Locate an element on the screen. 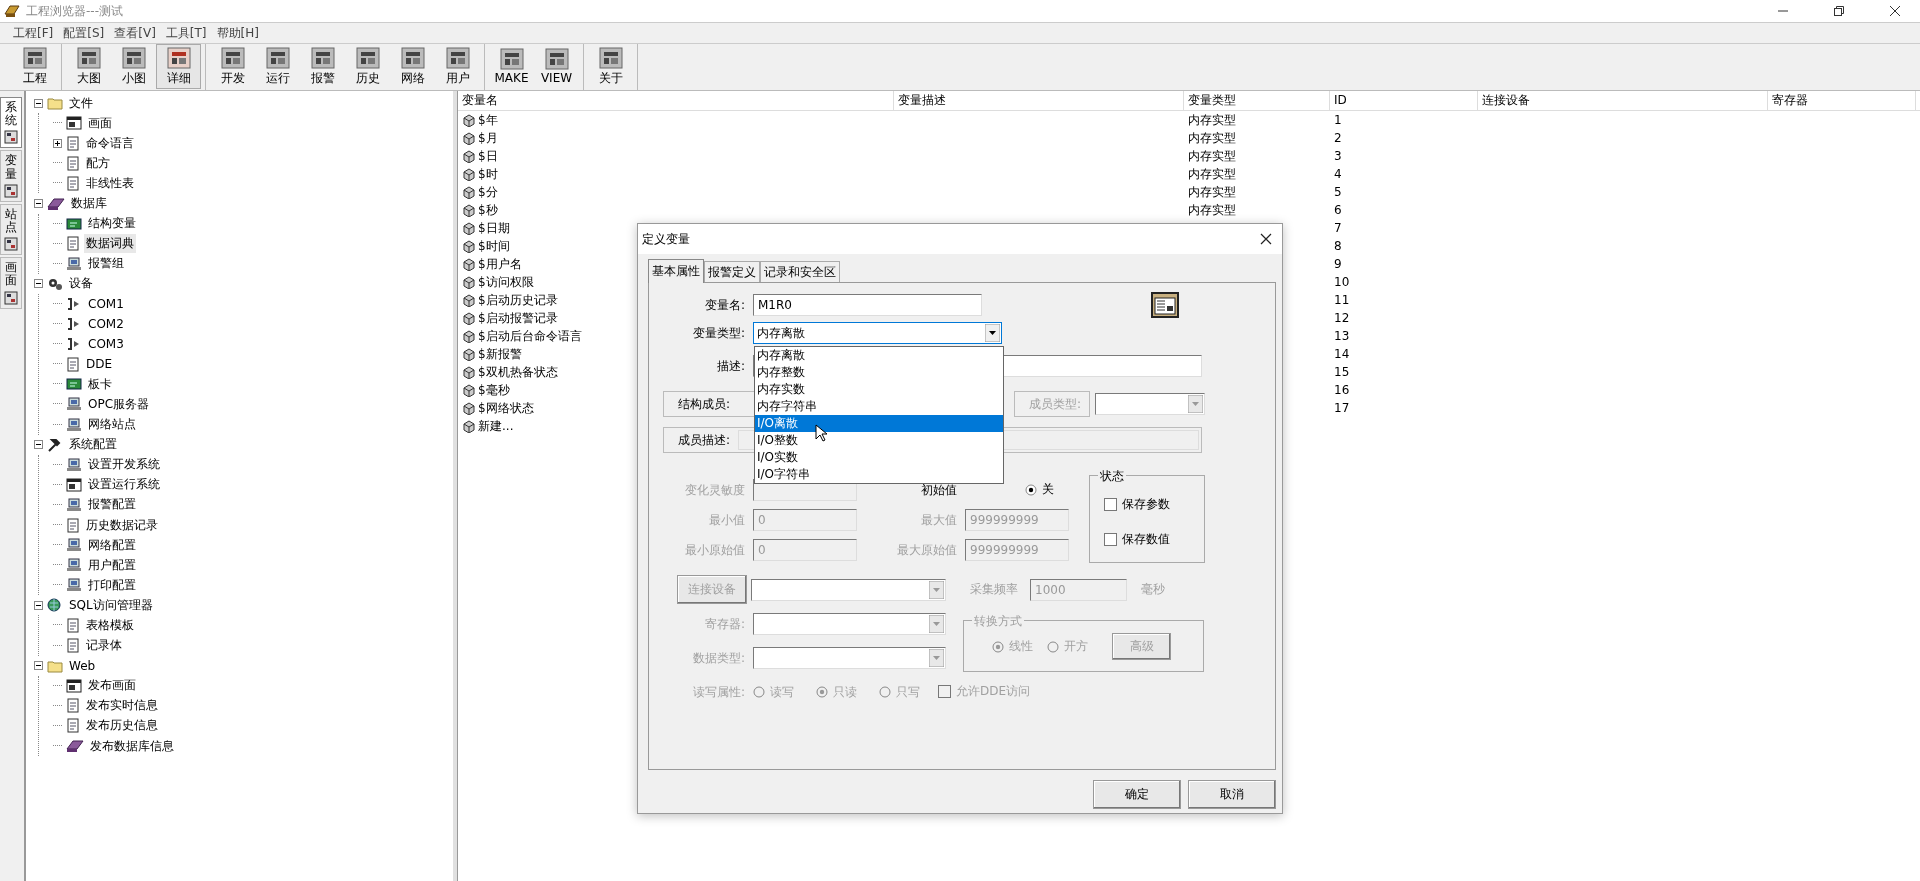  dialog-button: 确定 is located at coordinates (1137, 794).